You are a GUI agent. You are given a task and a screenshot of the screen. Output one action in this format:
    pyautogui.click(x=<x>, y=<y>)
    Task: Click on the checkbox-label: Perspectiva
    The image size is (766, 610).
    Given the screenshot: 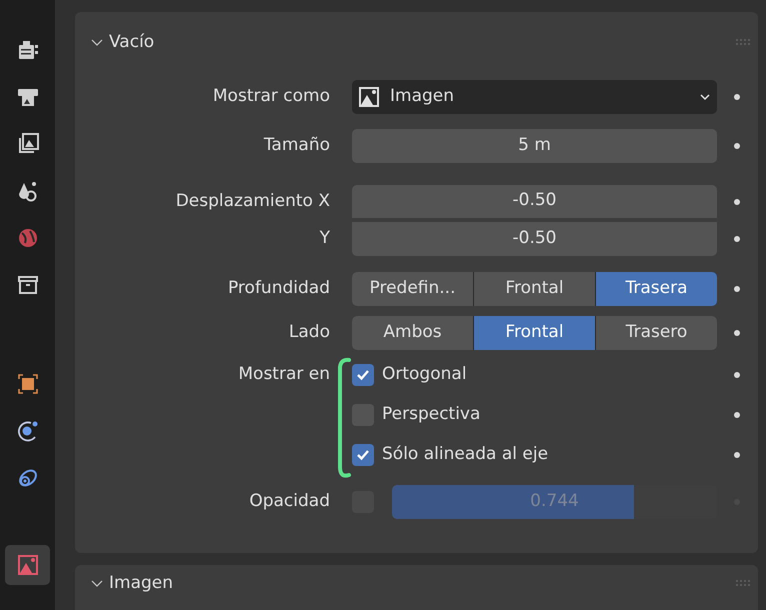 What is the action you would take?
    pyautogui.click(x=431, y=415)
    